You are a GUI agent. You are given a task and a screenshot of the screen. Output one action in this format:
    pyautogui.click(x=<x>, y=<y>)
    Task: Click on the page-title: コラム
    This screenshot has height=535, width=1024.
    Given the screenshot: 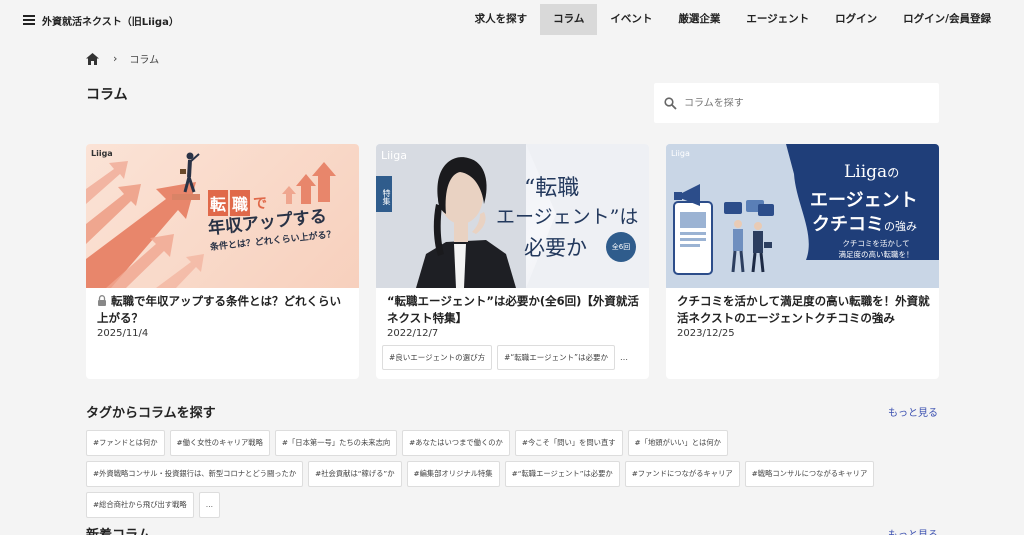 What is the action you would take?
    pyautogui.click(x=107, y=95)
    